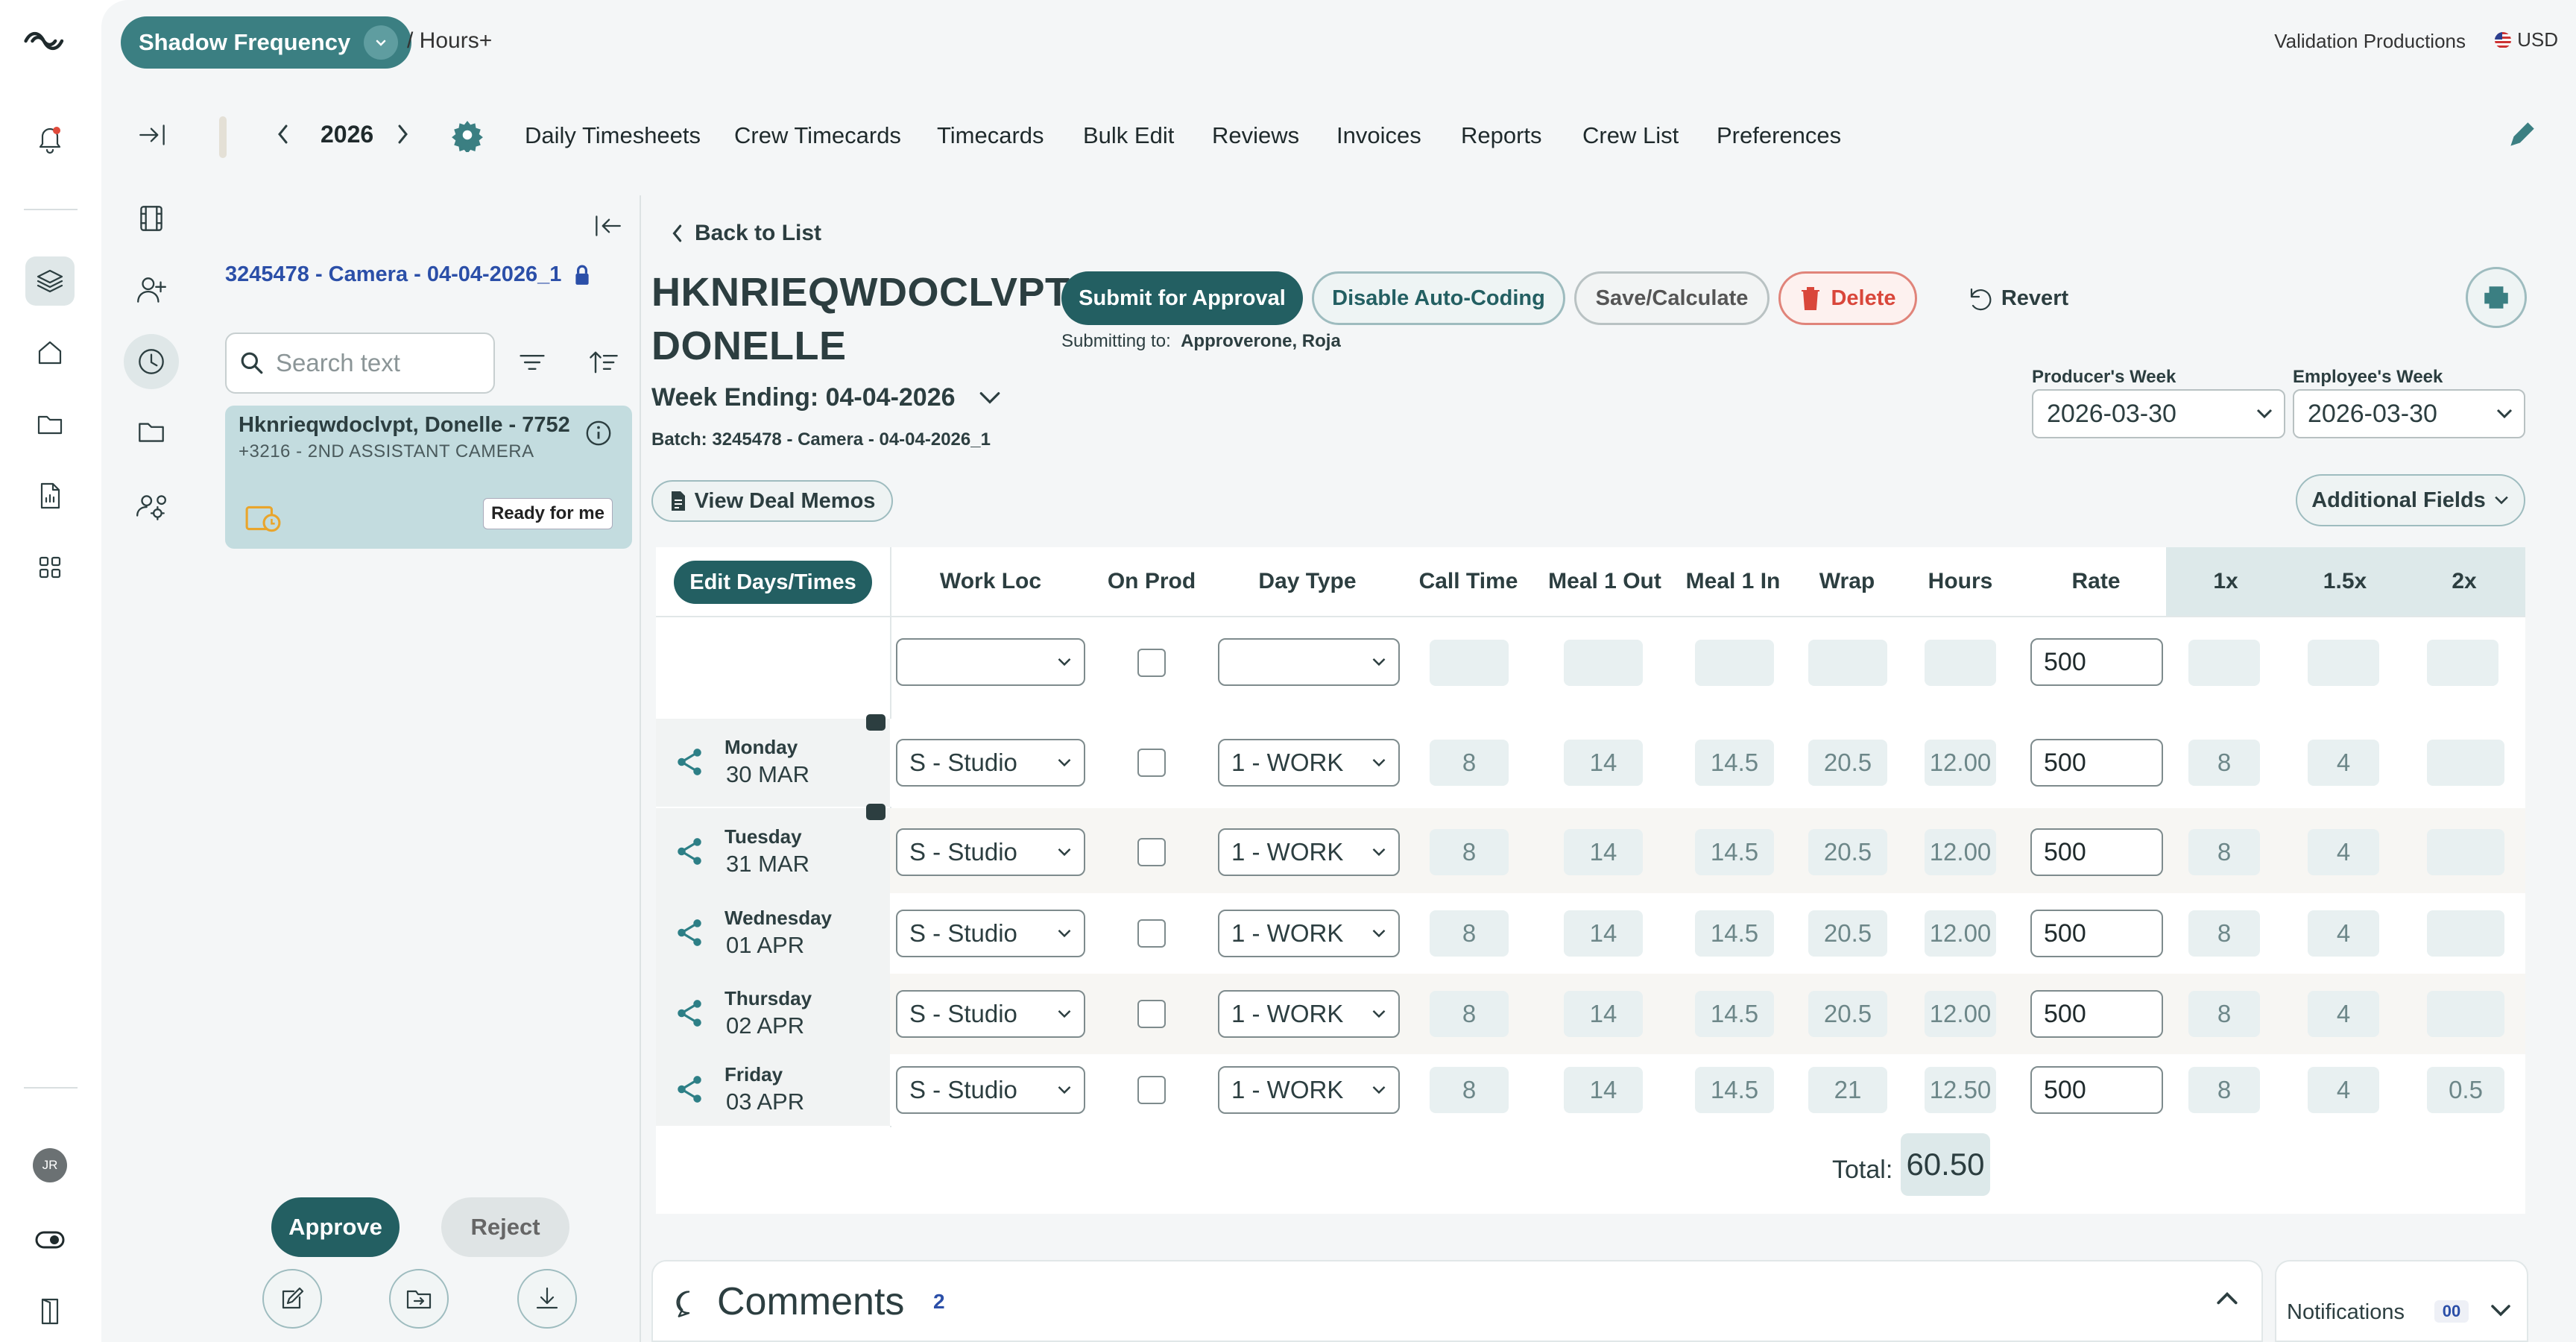 The width and height of the screenshot is (2576, 1342). I want to click on default-rate-input: 500, so click(2097, 662).